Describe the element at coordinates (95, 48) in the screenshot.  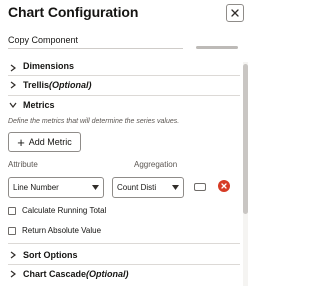
I see `copy-component-field` at that location.